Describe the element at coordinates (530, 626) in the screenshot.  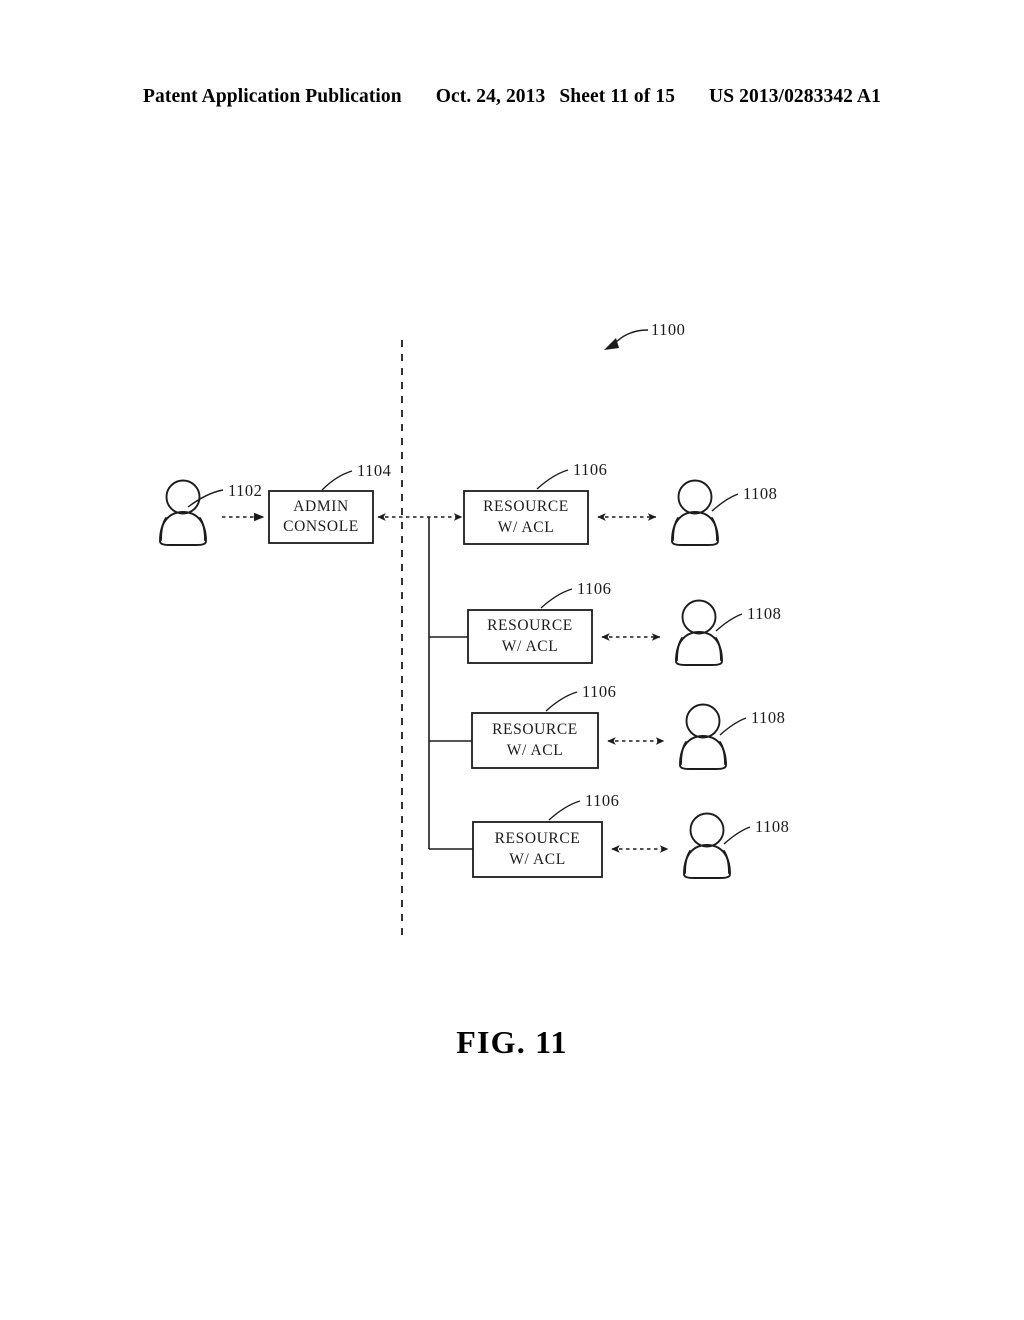
I see `resource-2-label-line1: RESOURCE` at that location.